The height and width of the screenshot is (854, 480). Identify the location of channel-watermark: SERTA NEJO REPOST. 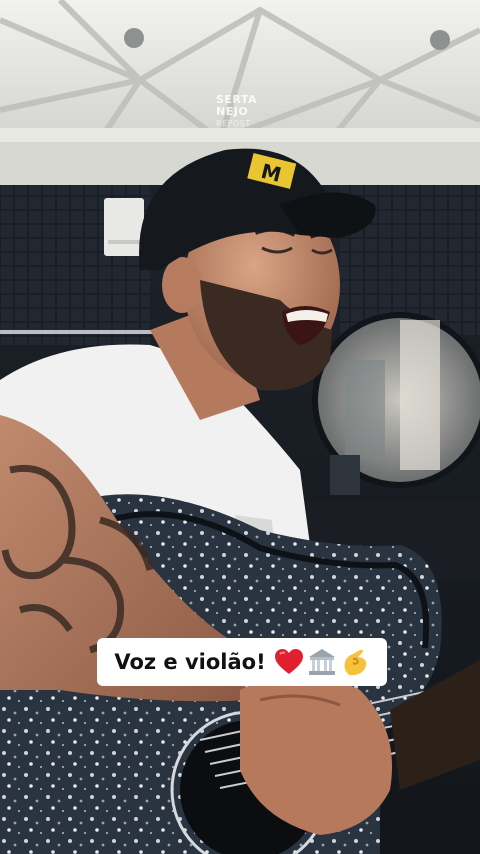
(240, 112).